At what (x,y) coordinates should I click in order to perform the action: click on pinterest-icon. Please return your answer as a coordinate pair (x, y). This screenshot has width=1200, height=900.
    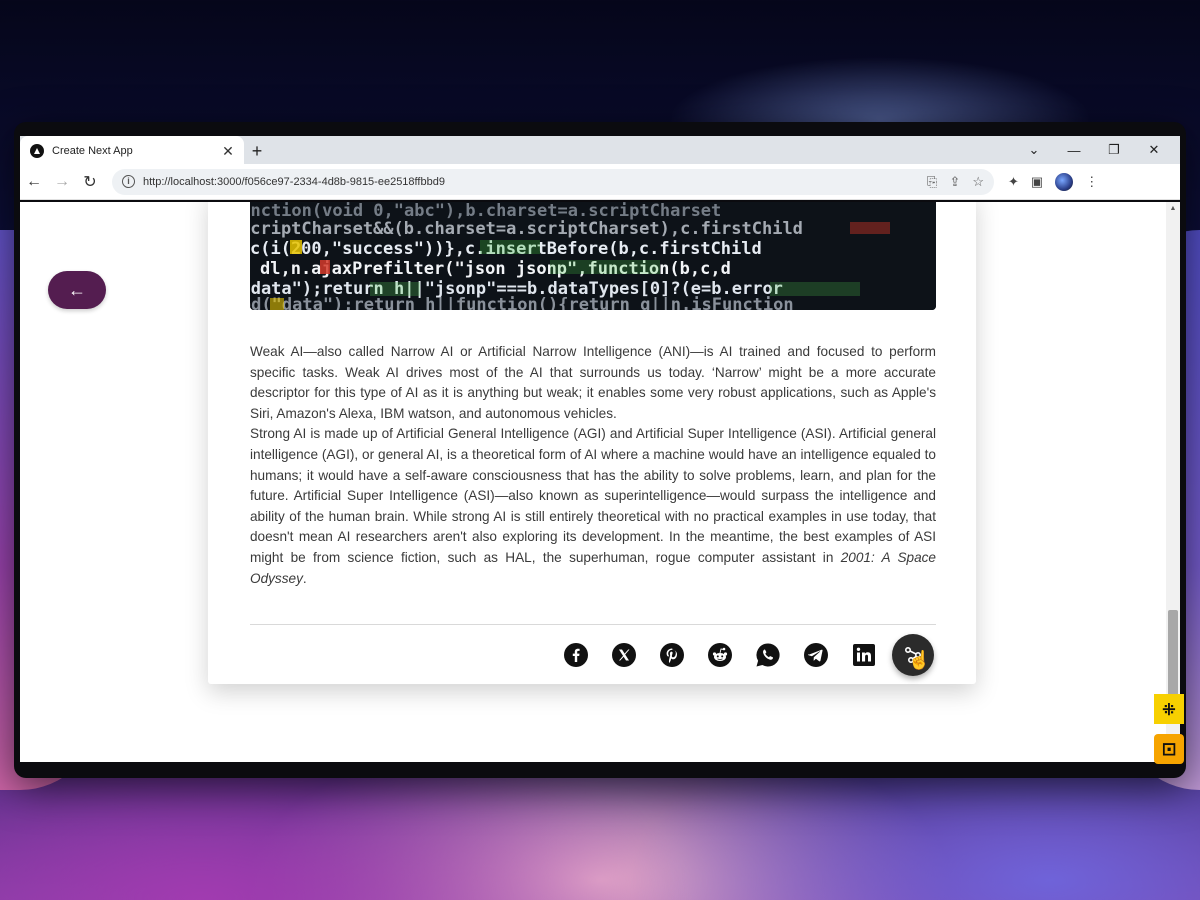
    Looking at the image, I should click on (672, 655).